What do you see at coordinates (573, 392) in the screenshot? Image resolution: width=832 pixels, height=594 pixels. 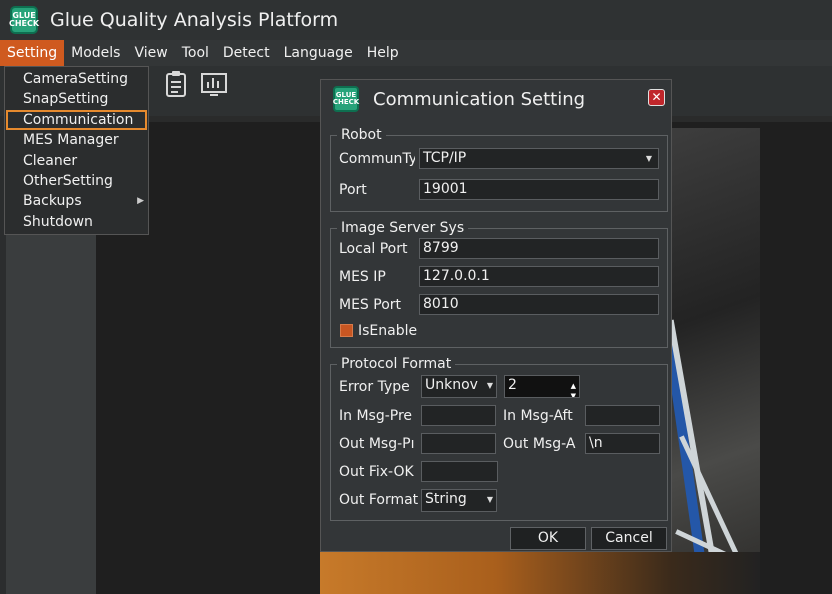 I see `spin-down-icon: ▼` at bounding box center [573, 392].